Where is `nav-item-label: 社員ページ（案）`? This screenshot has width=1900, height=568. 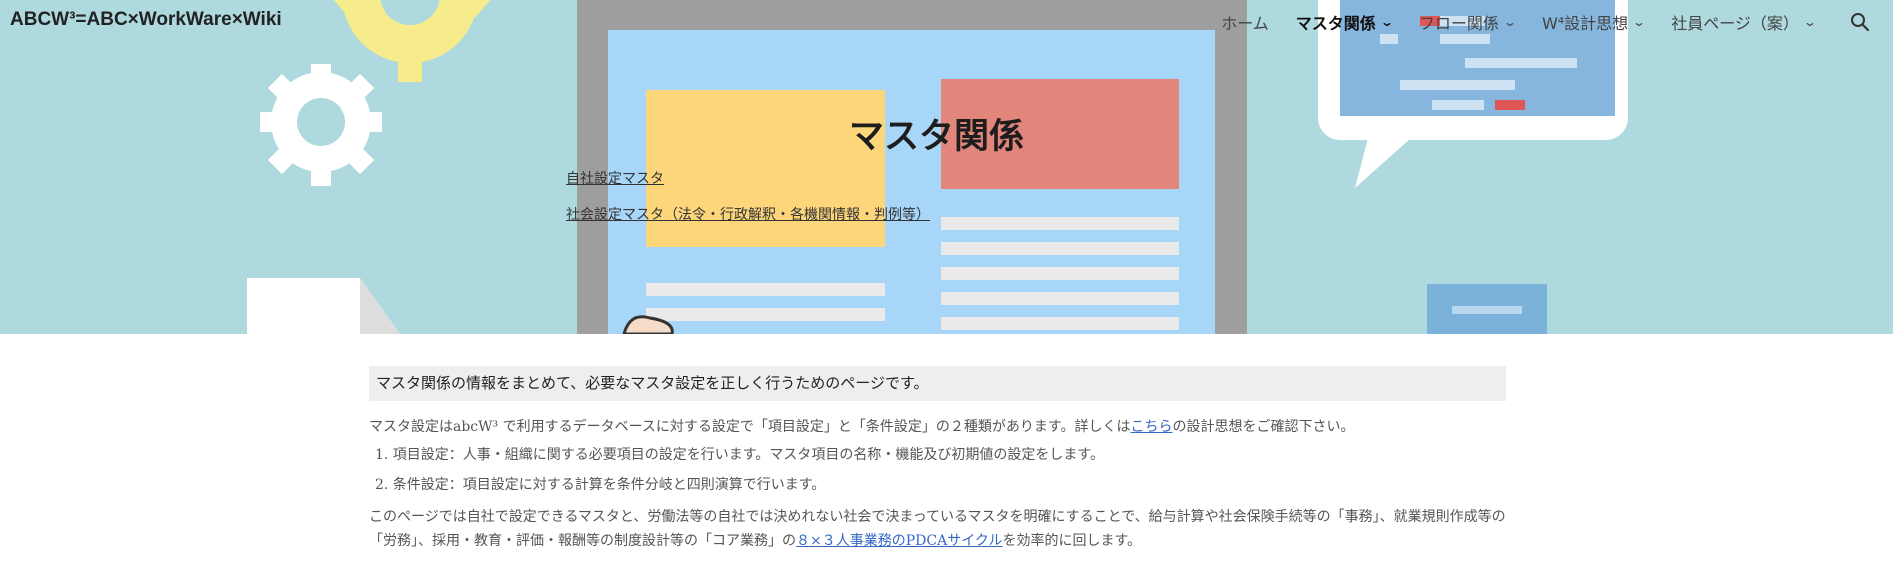
nav-item-label: 社員ページ（案） is located at coordinates (1735, 23).